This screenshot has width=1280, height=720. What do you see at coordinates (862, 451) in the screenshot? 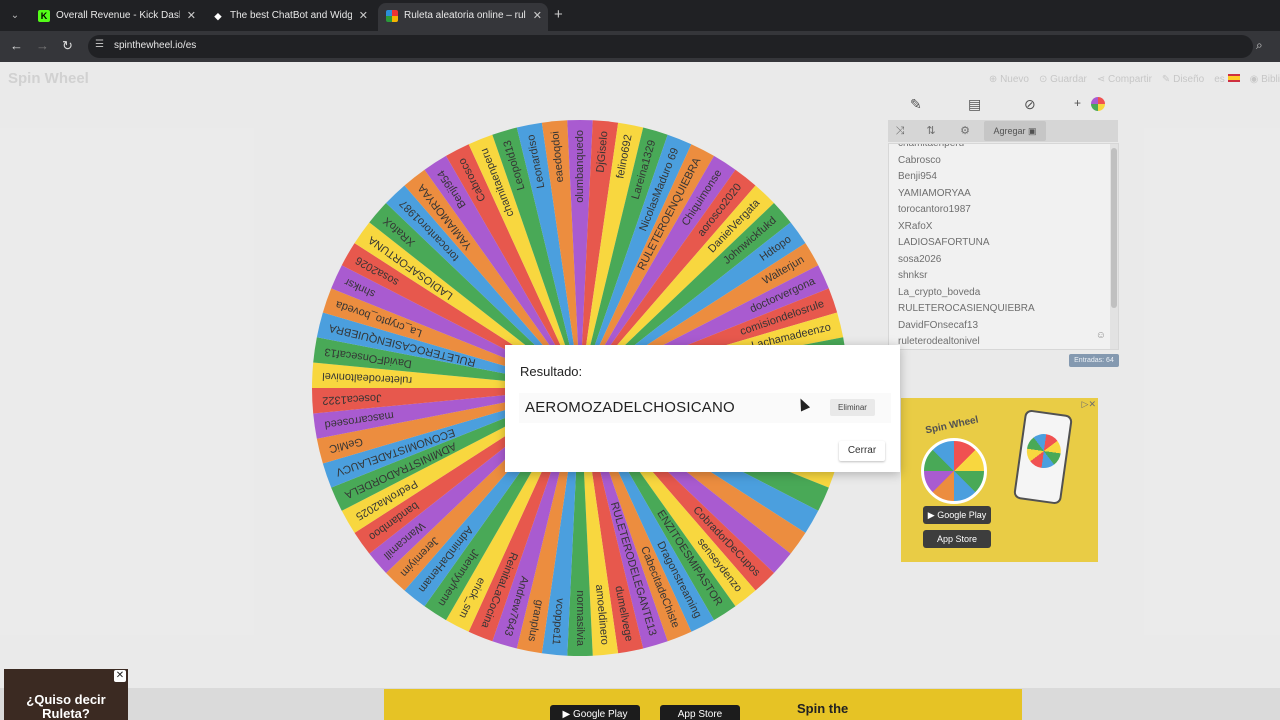
I see `close-button: Cerrar` at bounding box center [862, 451].